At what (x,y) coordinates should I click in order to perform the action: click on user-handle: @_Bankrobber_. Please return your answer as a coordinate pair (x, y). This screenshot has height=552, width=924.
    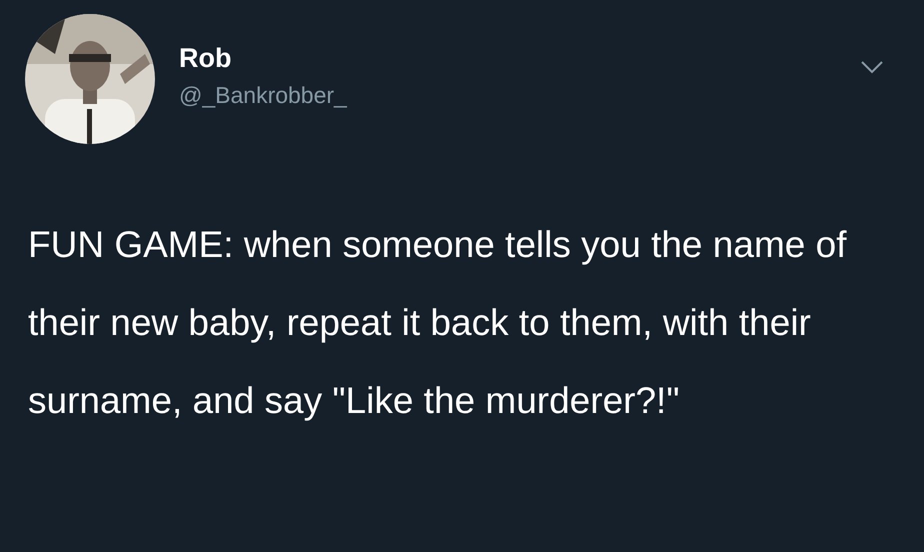
    Looking at the image, I should click on (263, 95).